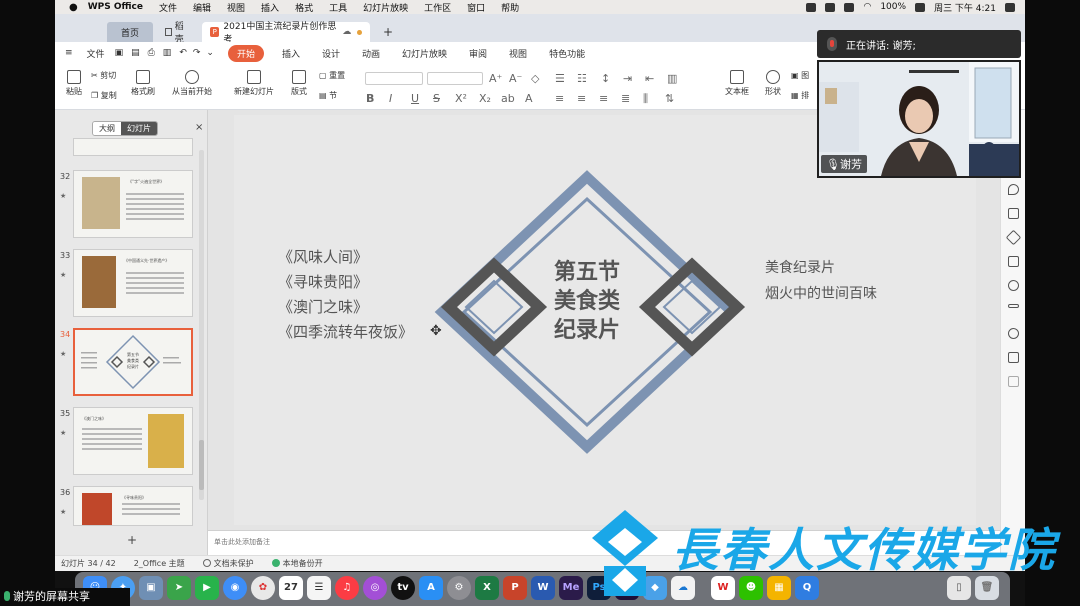  I want to click on slide-thumbnail-selected: 第五节 美食类 纪录片, so click(133, 362).